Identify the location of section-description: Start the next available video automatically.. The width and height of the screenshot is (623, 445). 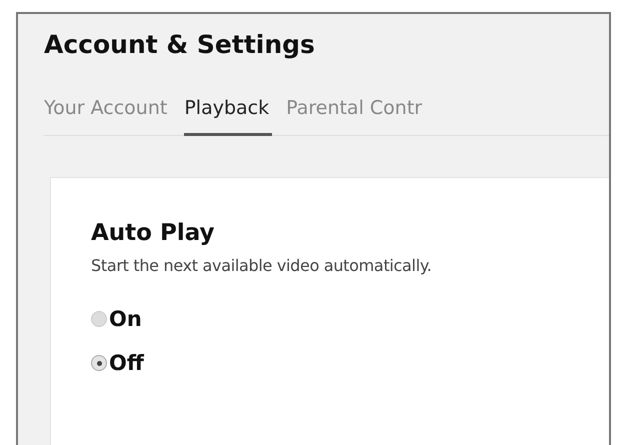
(262, 265).